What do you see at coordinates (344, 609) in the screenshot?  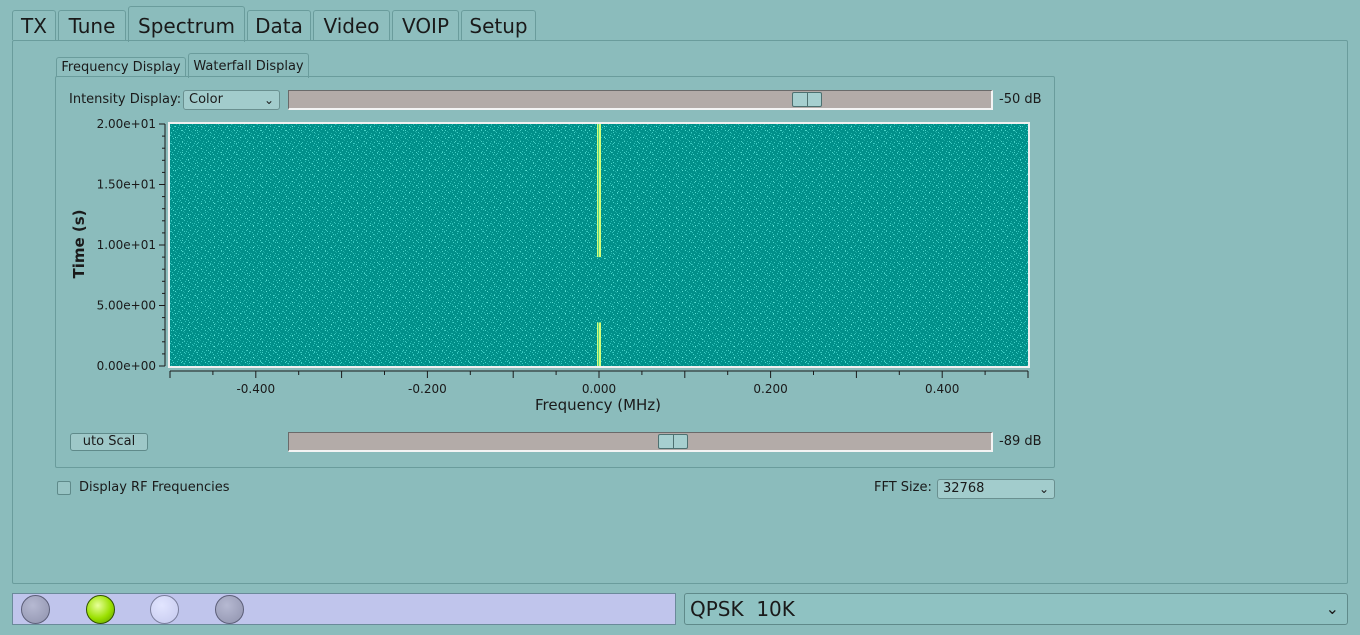 I see `status-bar` at bounding box center [344, 609].